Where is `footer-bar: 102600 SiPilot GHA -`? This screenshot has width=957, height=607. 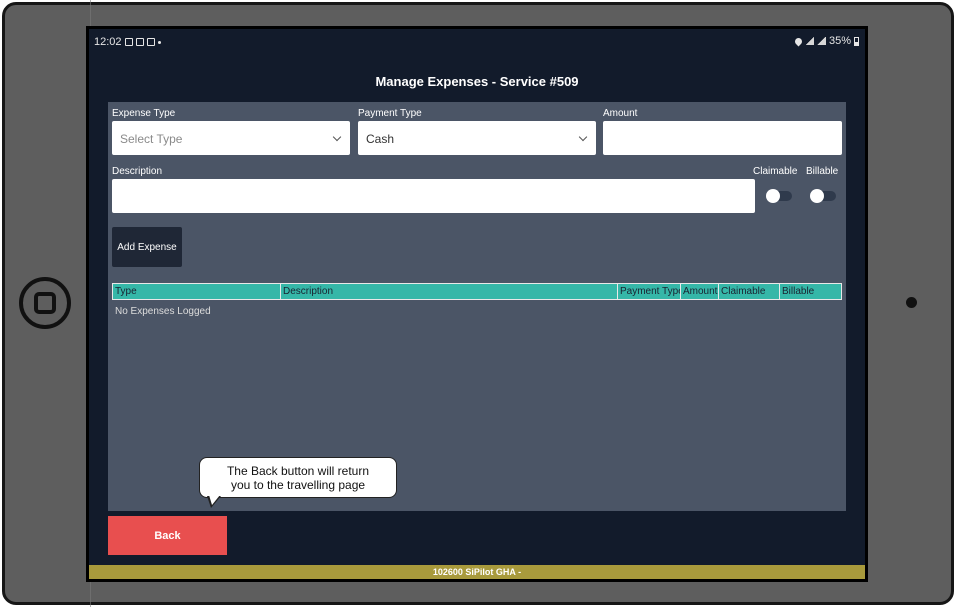
footer-bar: 102600 SiPilot GHA - is located at coordinates (477, 572).